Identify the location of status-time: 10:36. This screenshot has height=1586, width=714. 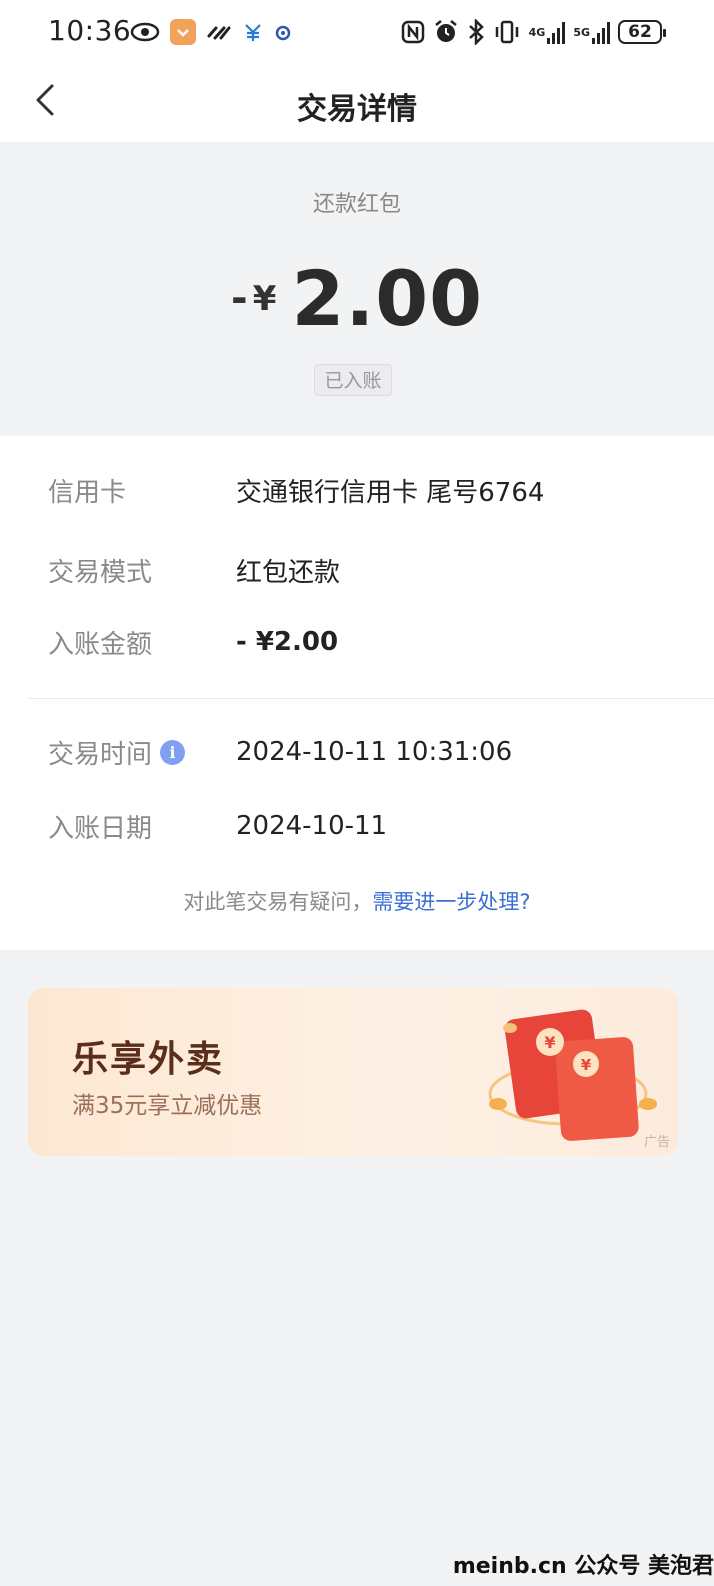
(90, 30).